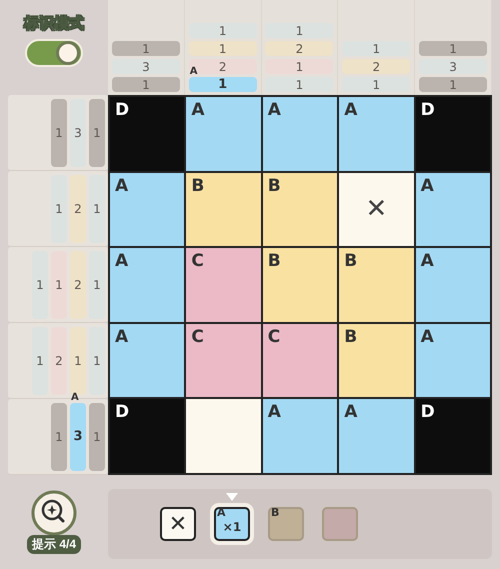  What do you see at coordinates (178, 524) in the screenshot?
I see `cross-tool-button: ✕` at bounding box center [178, 524].